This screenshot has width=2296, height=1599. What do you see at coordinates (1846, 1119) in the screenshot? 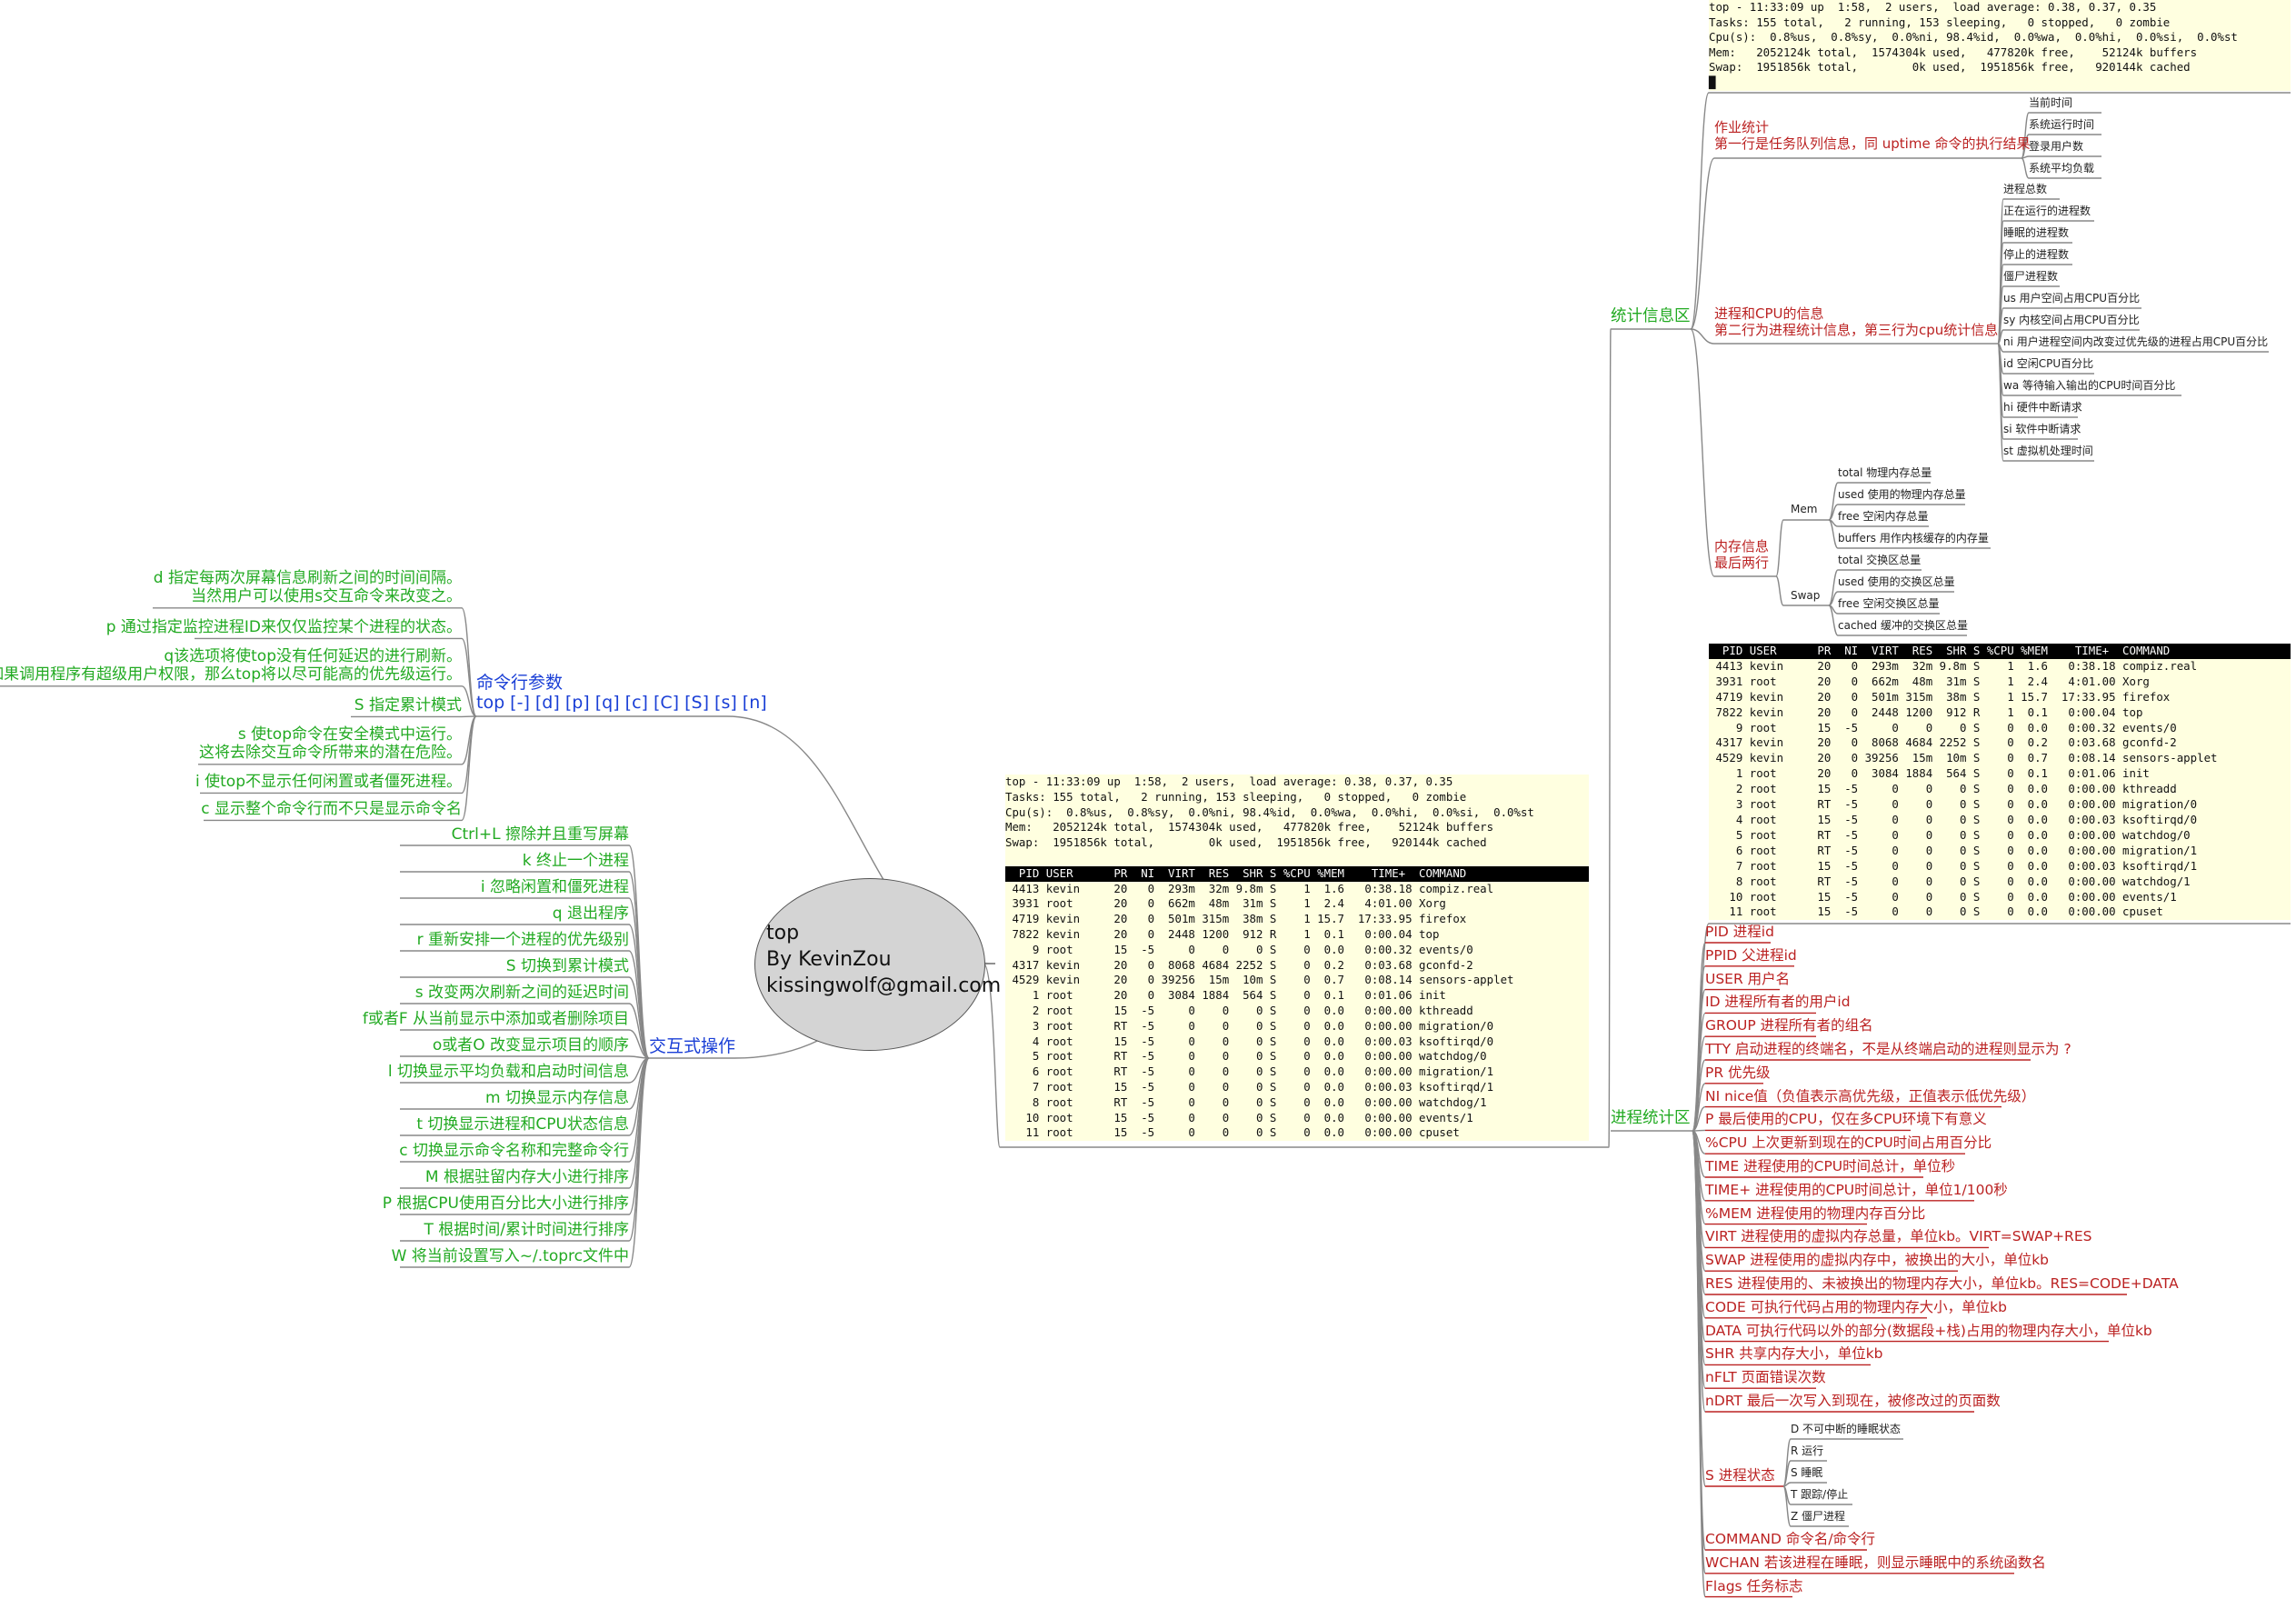
I see `process-field: P 最后使用的CPU，仅在多CPU环境下有意义` at bounding box center [1846, 1119].